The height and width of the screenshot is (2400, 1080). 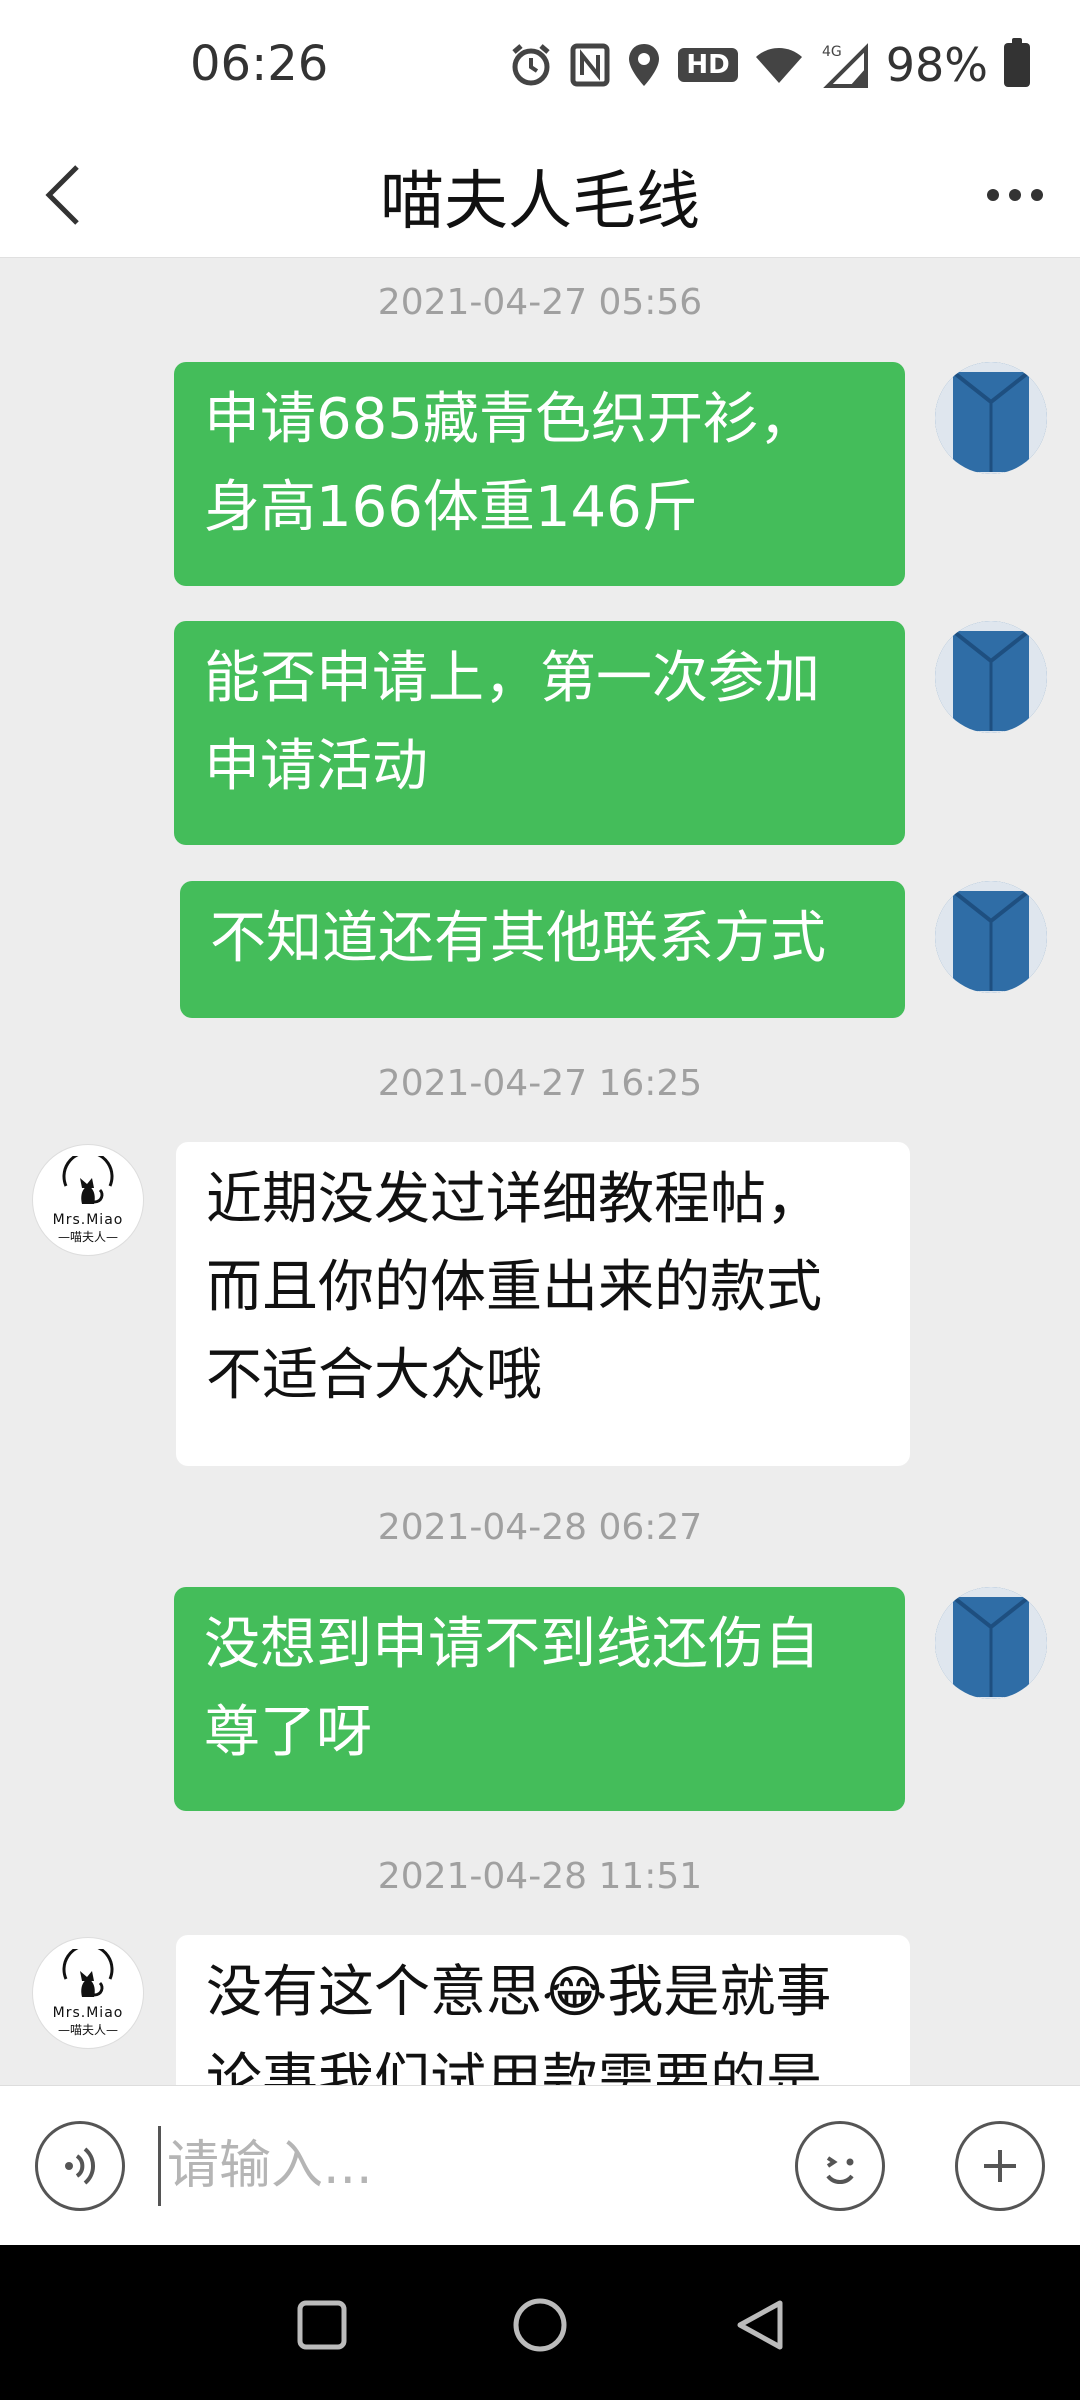 I want to click on status-bar: 06:26 HD 4G 98%, so click(x=540, y=65).